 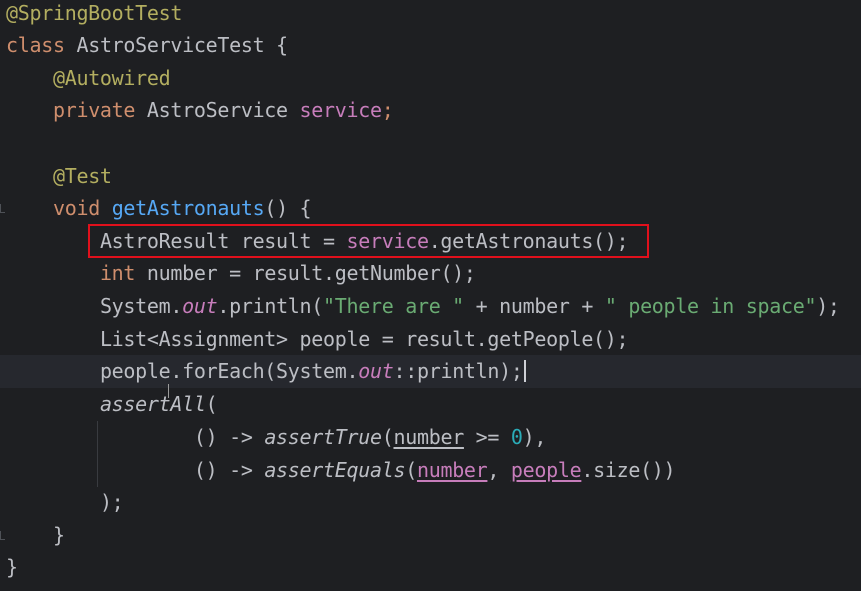 What do you see at coordinates (524, 371) in the screenshot?
I see `text-caret` at bounding box center [524, 371].